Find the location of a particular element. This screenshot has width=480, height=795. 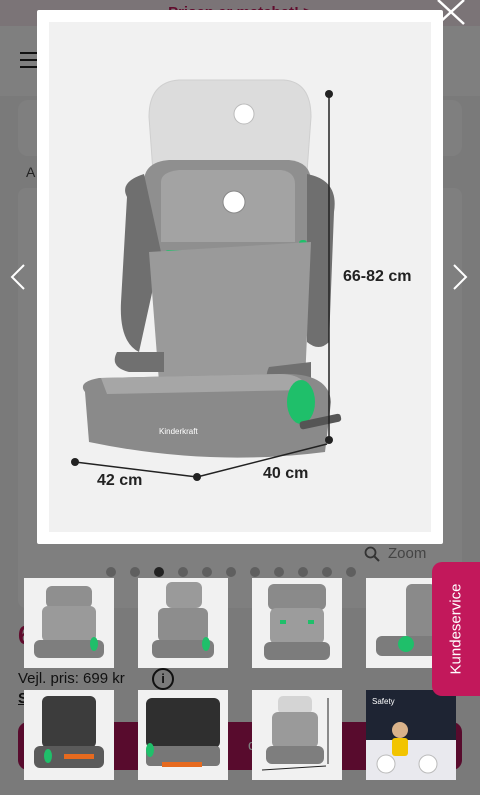

next-image-button is located at coordinates (460, 277).